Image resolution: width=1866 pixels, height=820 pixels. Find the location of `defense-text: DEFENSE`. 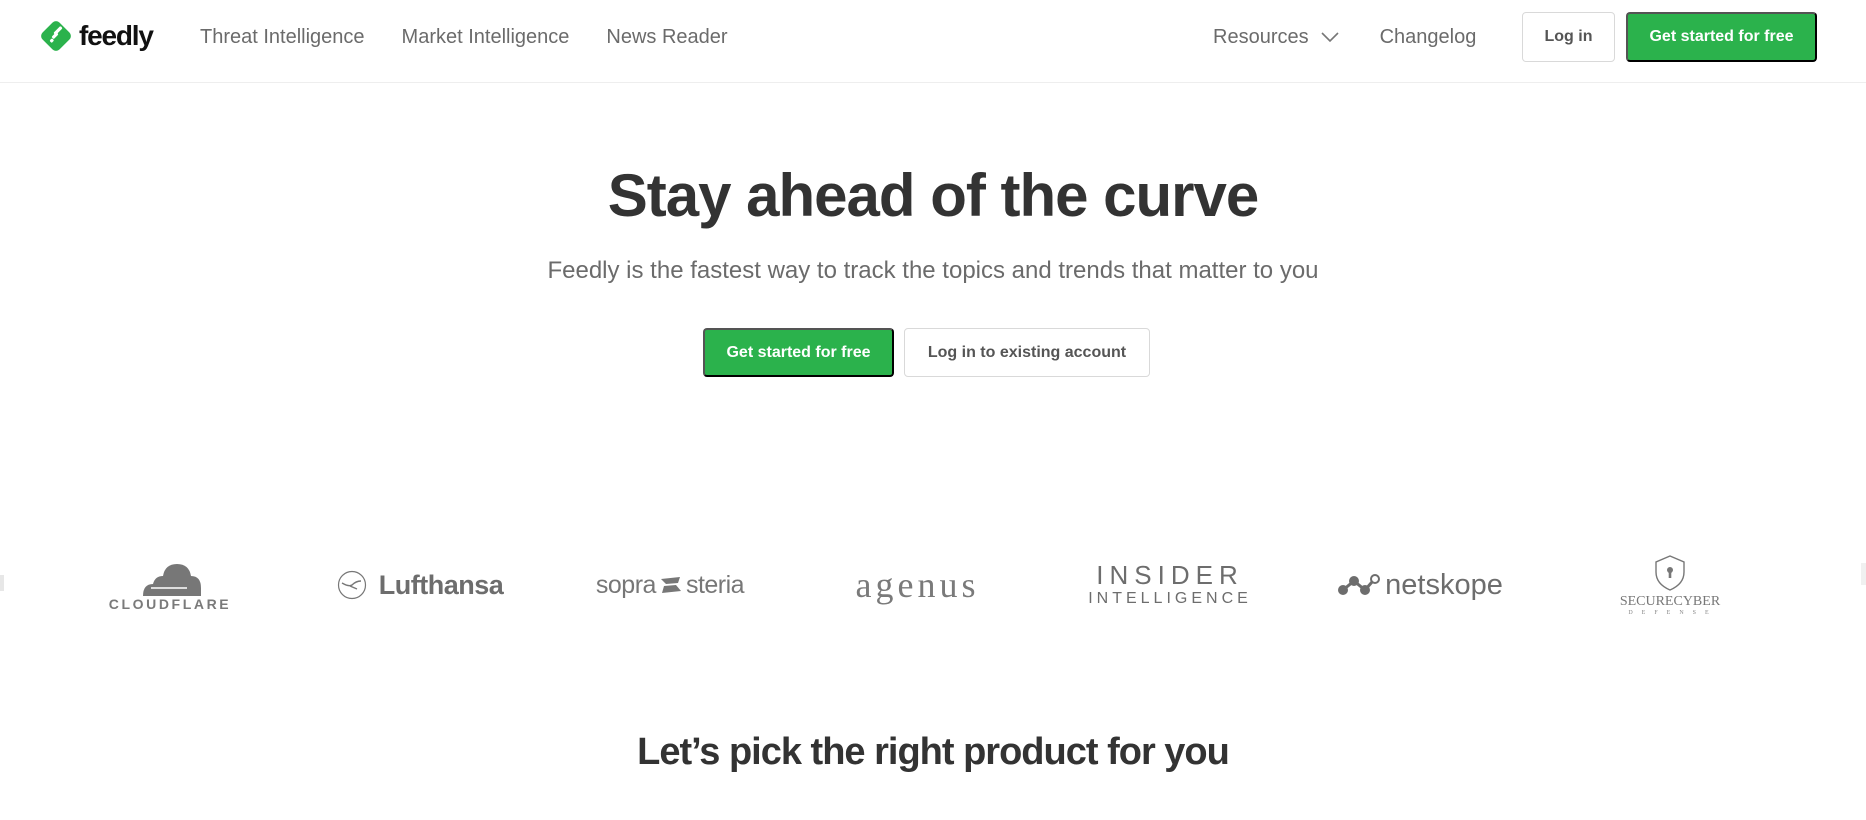

defense-text: DEFENSE is located at coordinates (1673, 613).